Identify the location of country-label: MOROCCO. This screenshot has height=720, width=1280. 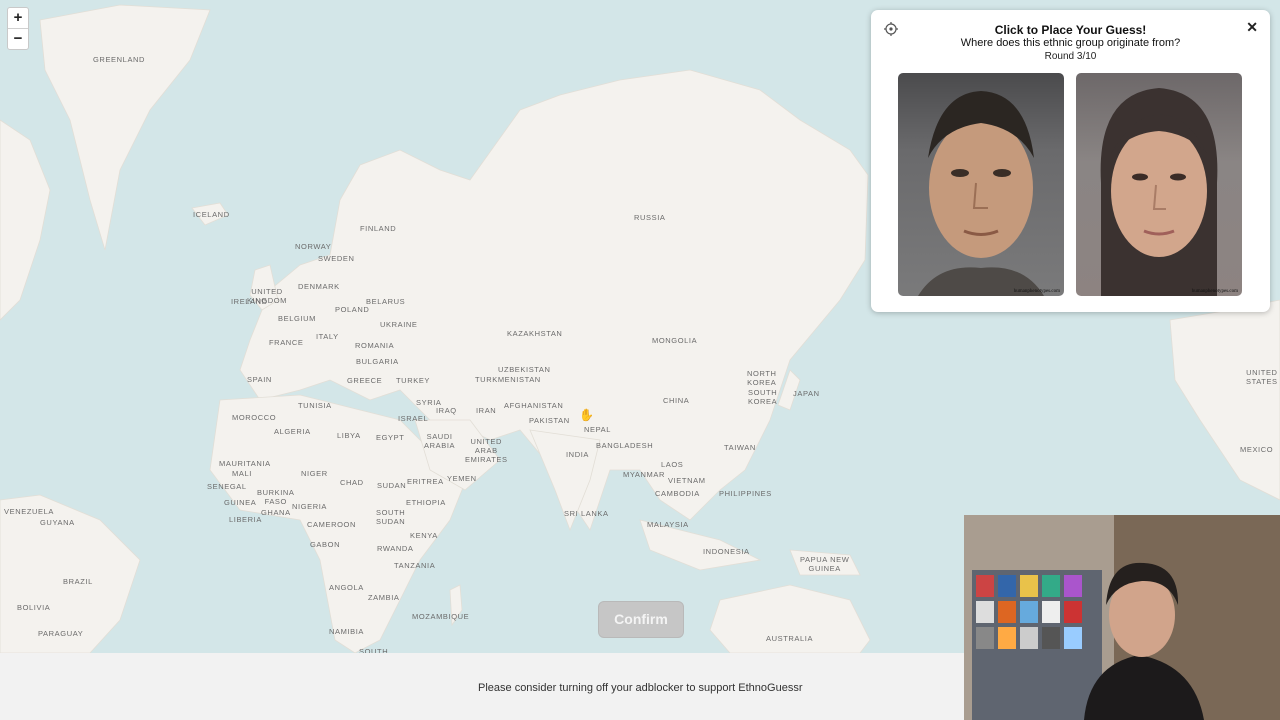
(254, 417).